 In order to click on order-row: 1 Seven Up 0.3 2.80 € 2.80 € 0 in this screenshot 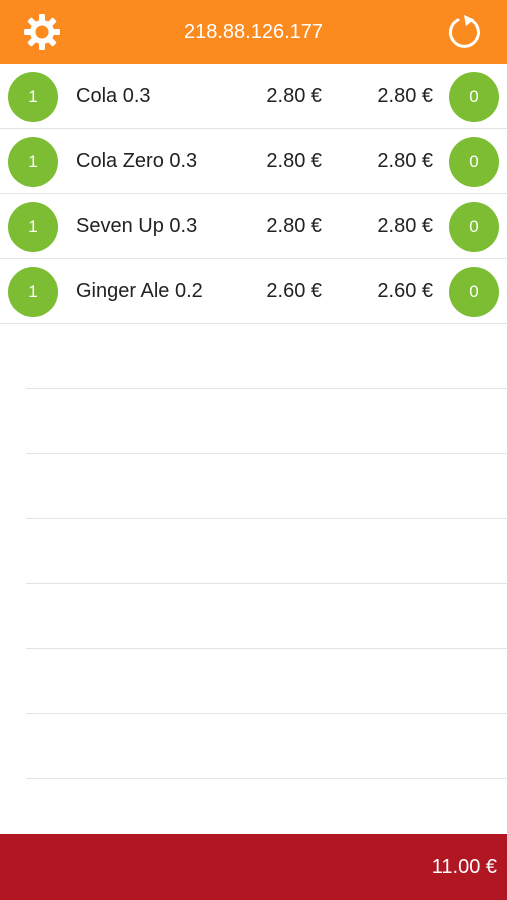, I will do `click(253, 226)`.